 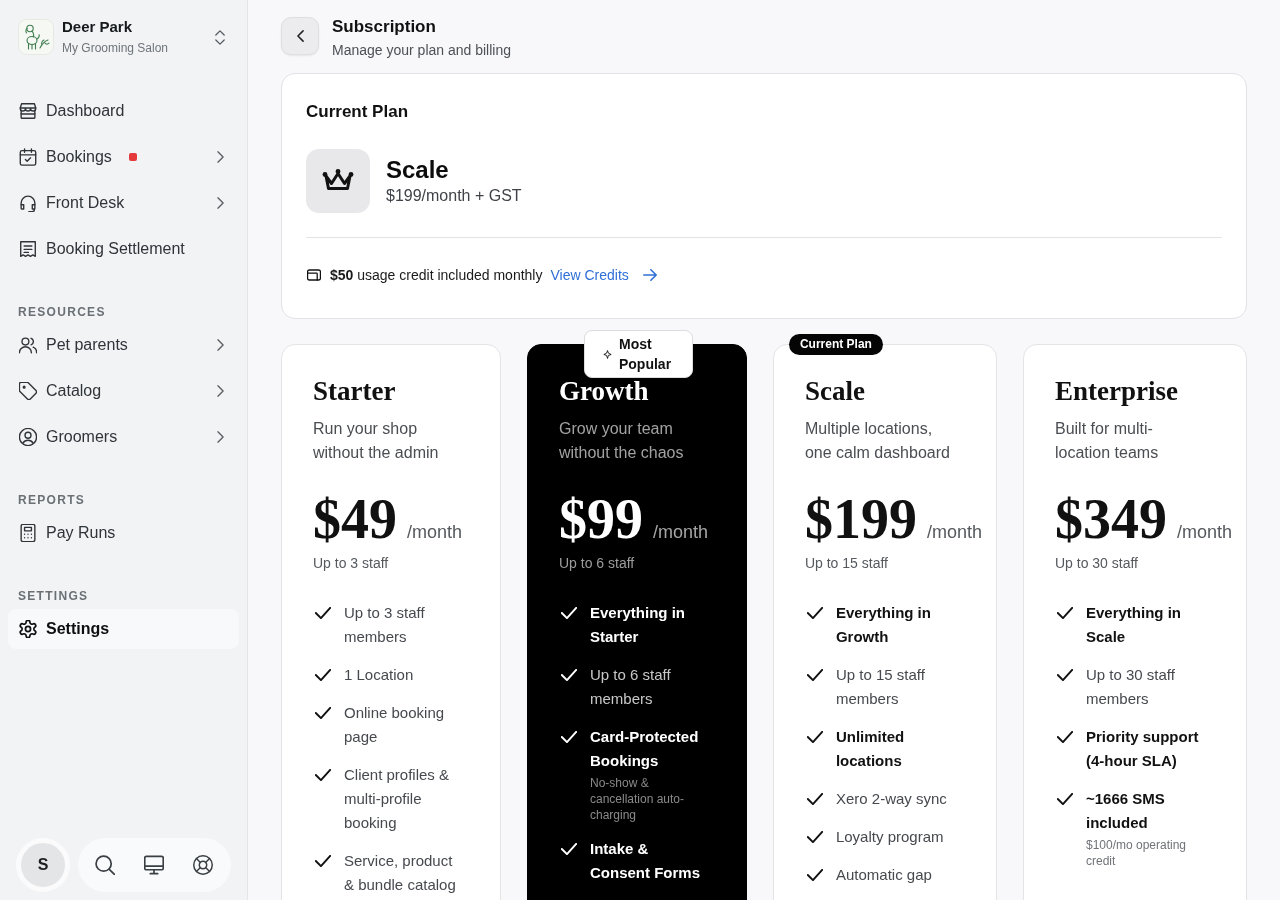 What do you see at coordinates (28, 533) in the screenshot?
I see `calculator-icon` at bounding box center [28, 533].